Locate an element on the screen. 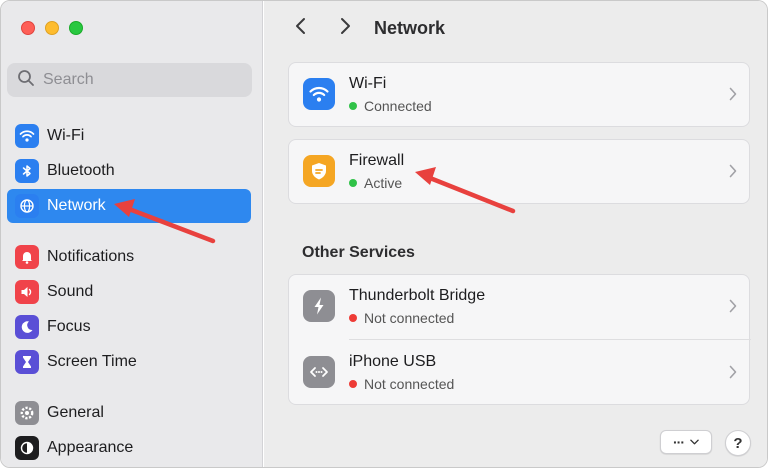 Image resolution: width=768 pixels, height=468 pixels. sidebar-item-screen-time: Screen Time is located at coordinates (129, 362).